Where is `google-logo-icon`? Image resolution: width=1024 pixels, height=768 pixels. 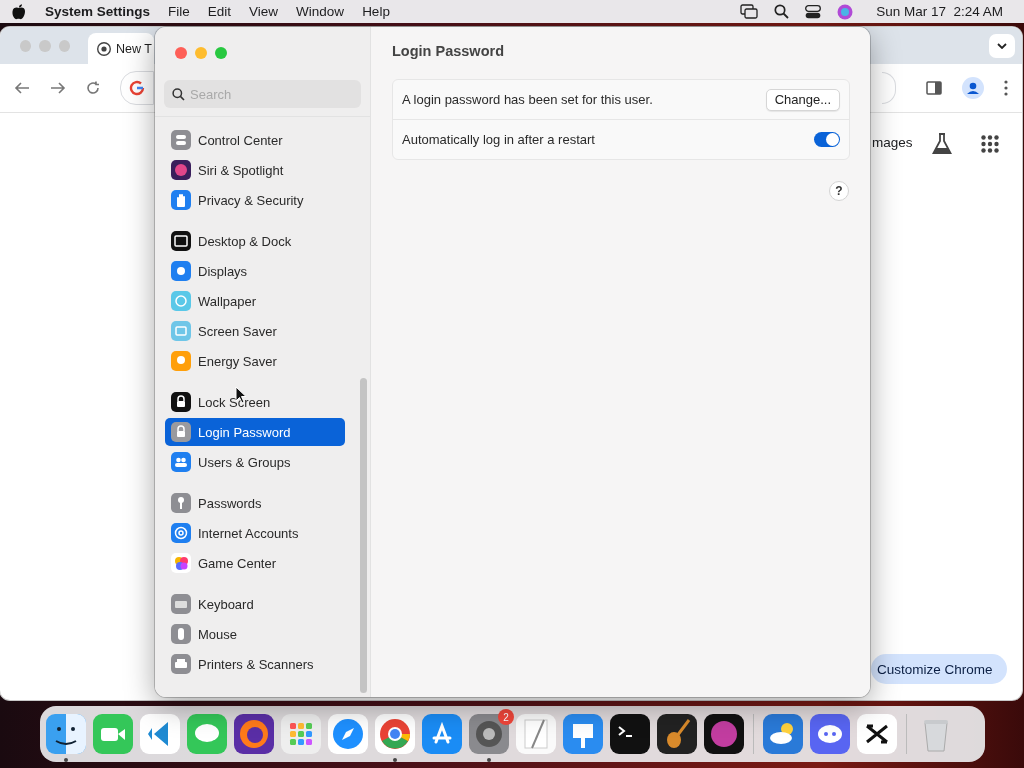
google-logo-icon is located at coordinates (137, 88).